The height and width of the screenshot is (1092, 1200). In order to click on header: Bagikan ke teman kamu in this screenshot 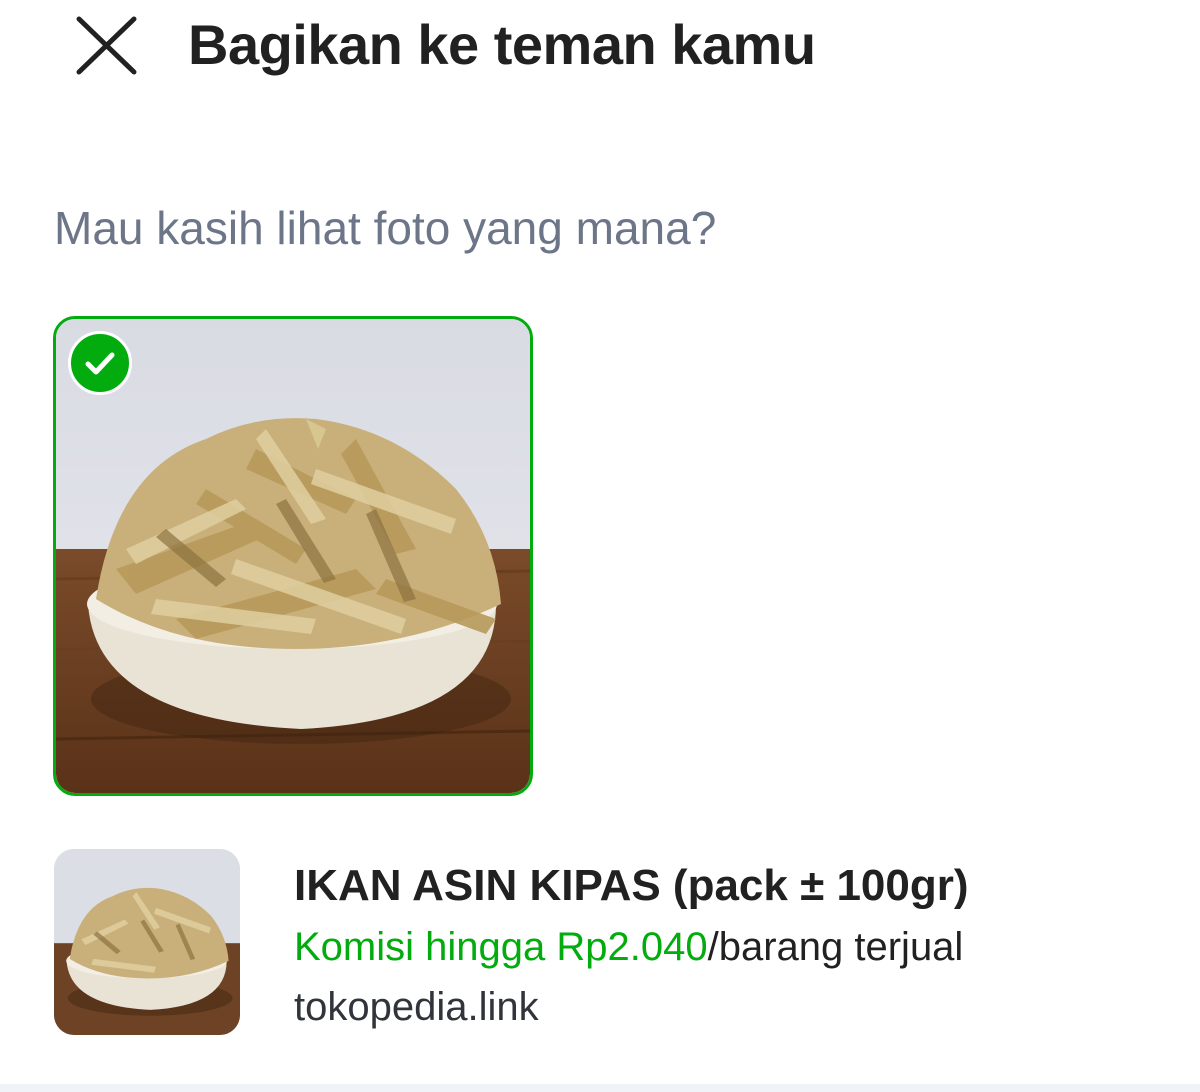, I will do `click(600, 50)`.